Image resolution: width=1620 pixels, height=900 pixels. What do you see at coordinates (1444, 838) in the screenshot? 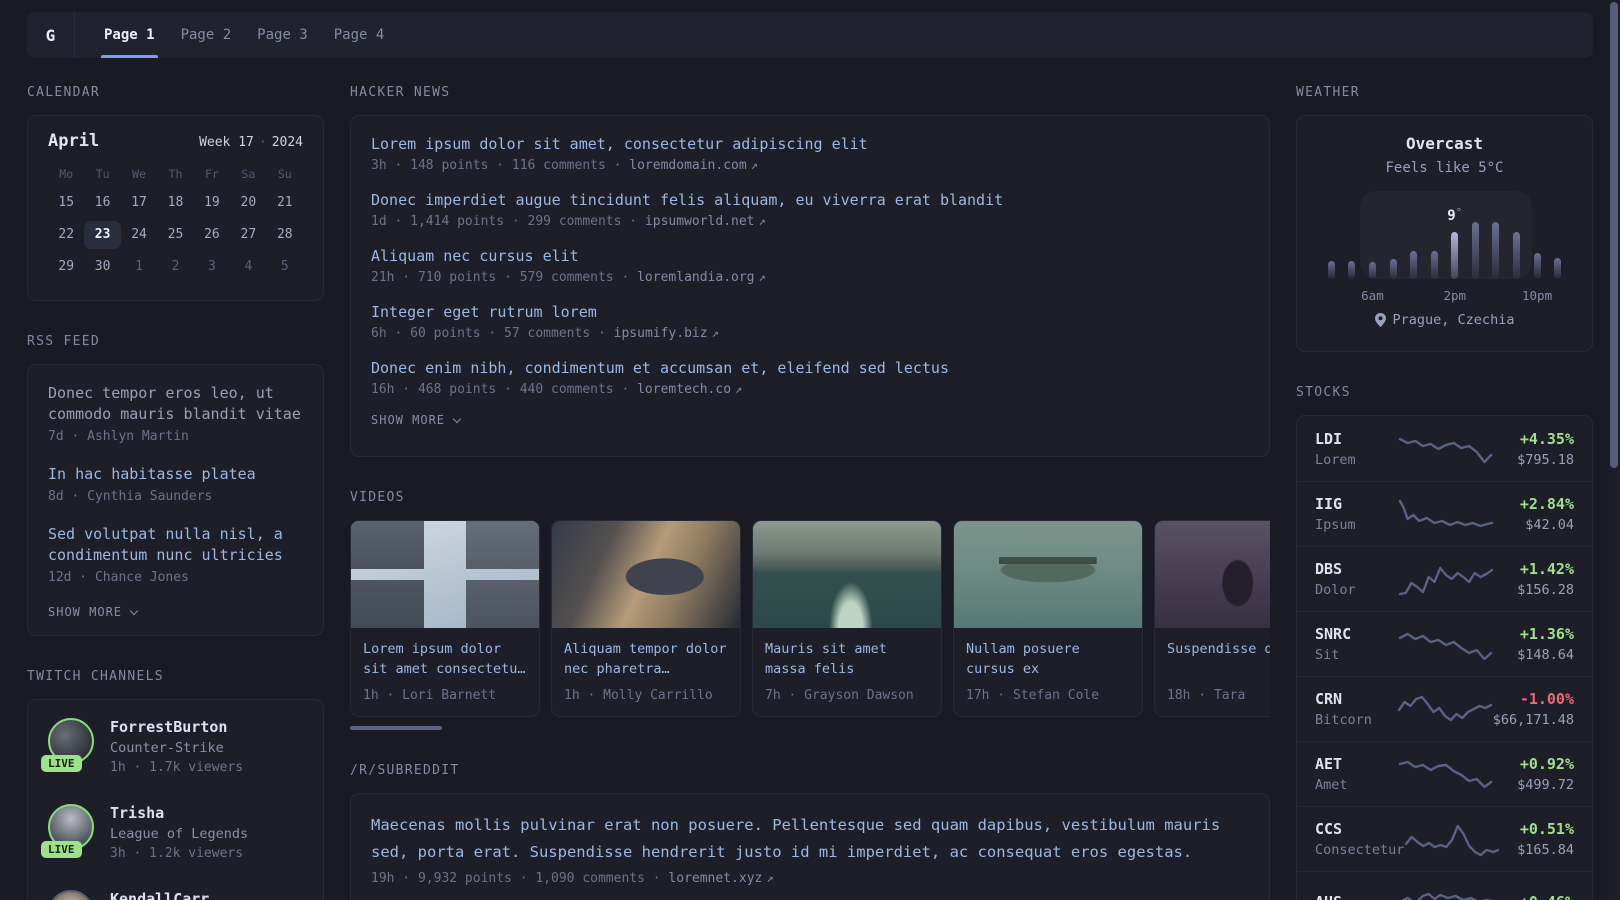
I see `stock-row: CCS Consectetur +0.51% $165.84` at bounding box center [1444, 838].